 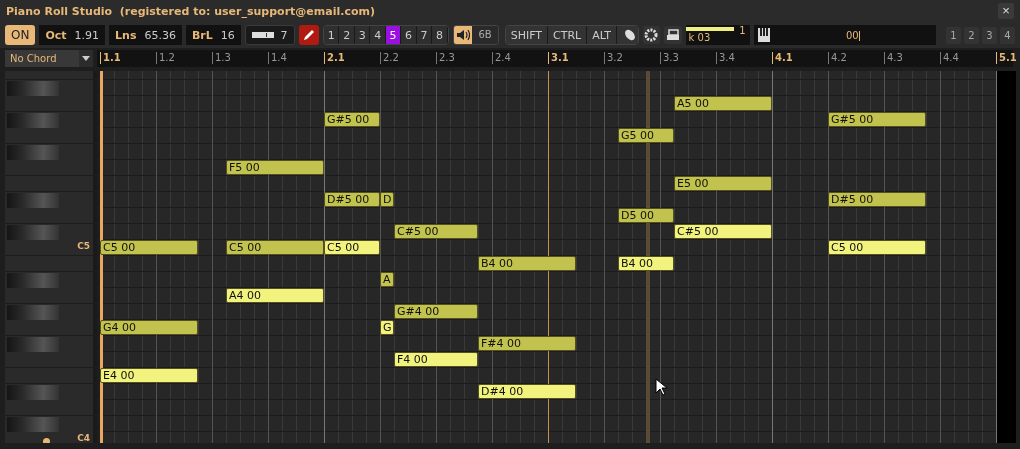 What do you see at coordinates (72, 35) in the screenshot?
I see `value-field: Oct 1.91` at bounding box center [72, 35].